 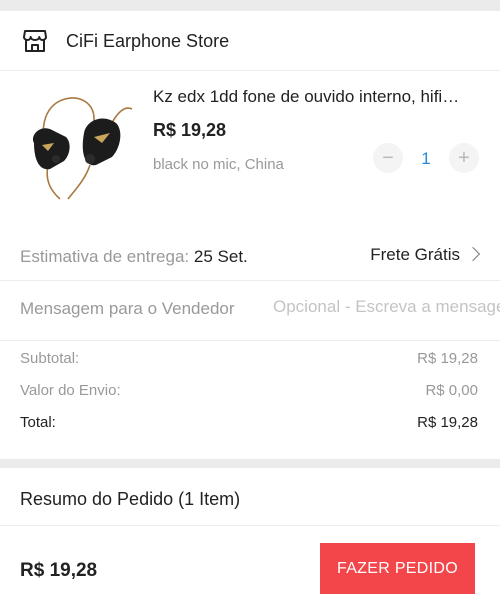 What do you see at coordinates (415, 255) in the screenshot?
I see `free-shipping-link: Frete Grátis` at bounding box center [415, 255].